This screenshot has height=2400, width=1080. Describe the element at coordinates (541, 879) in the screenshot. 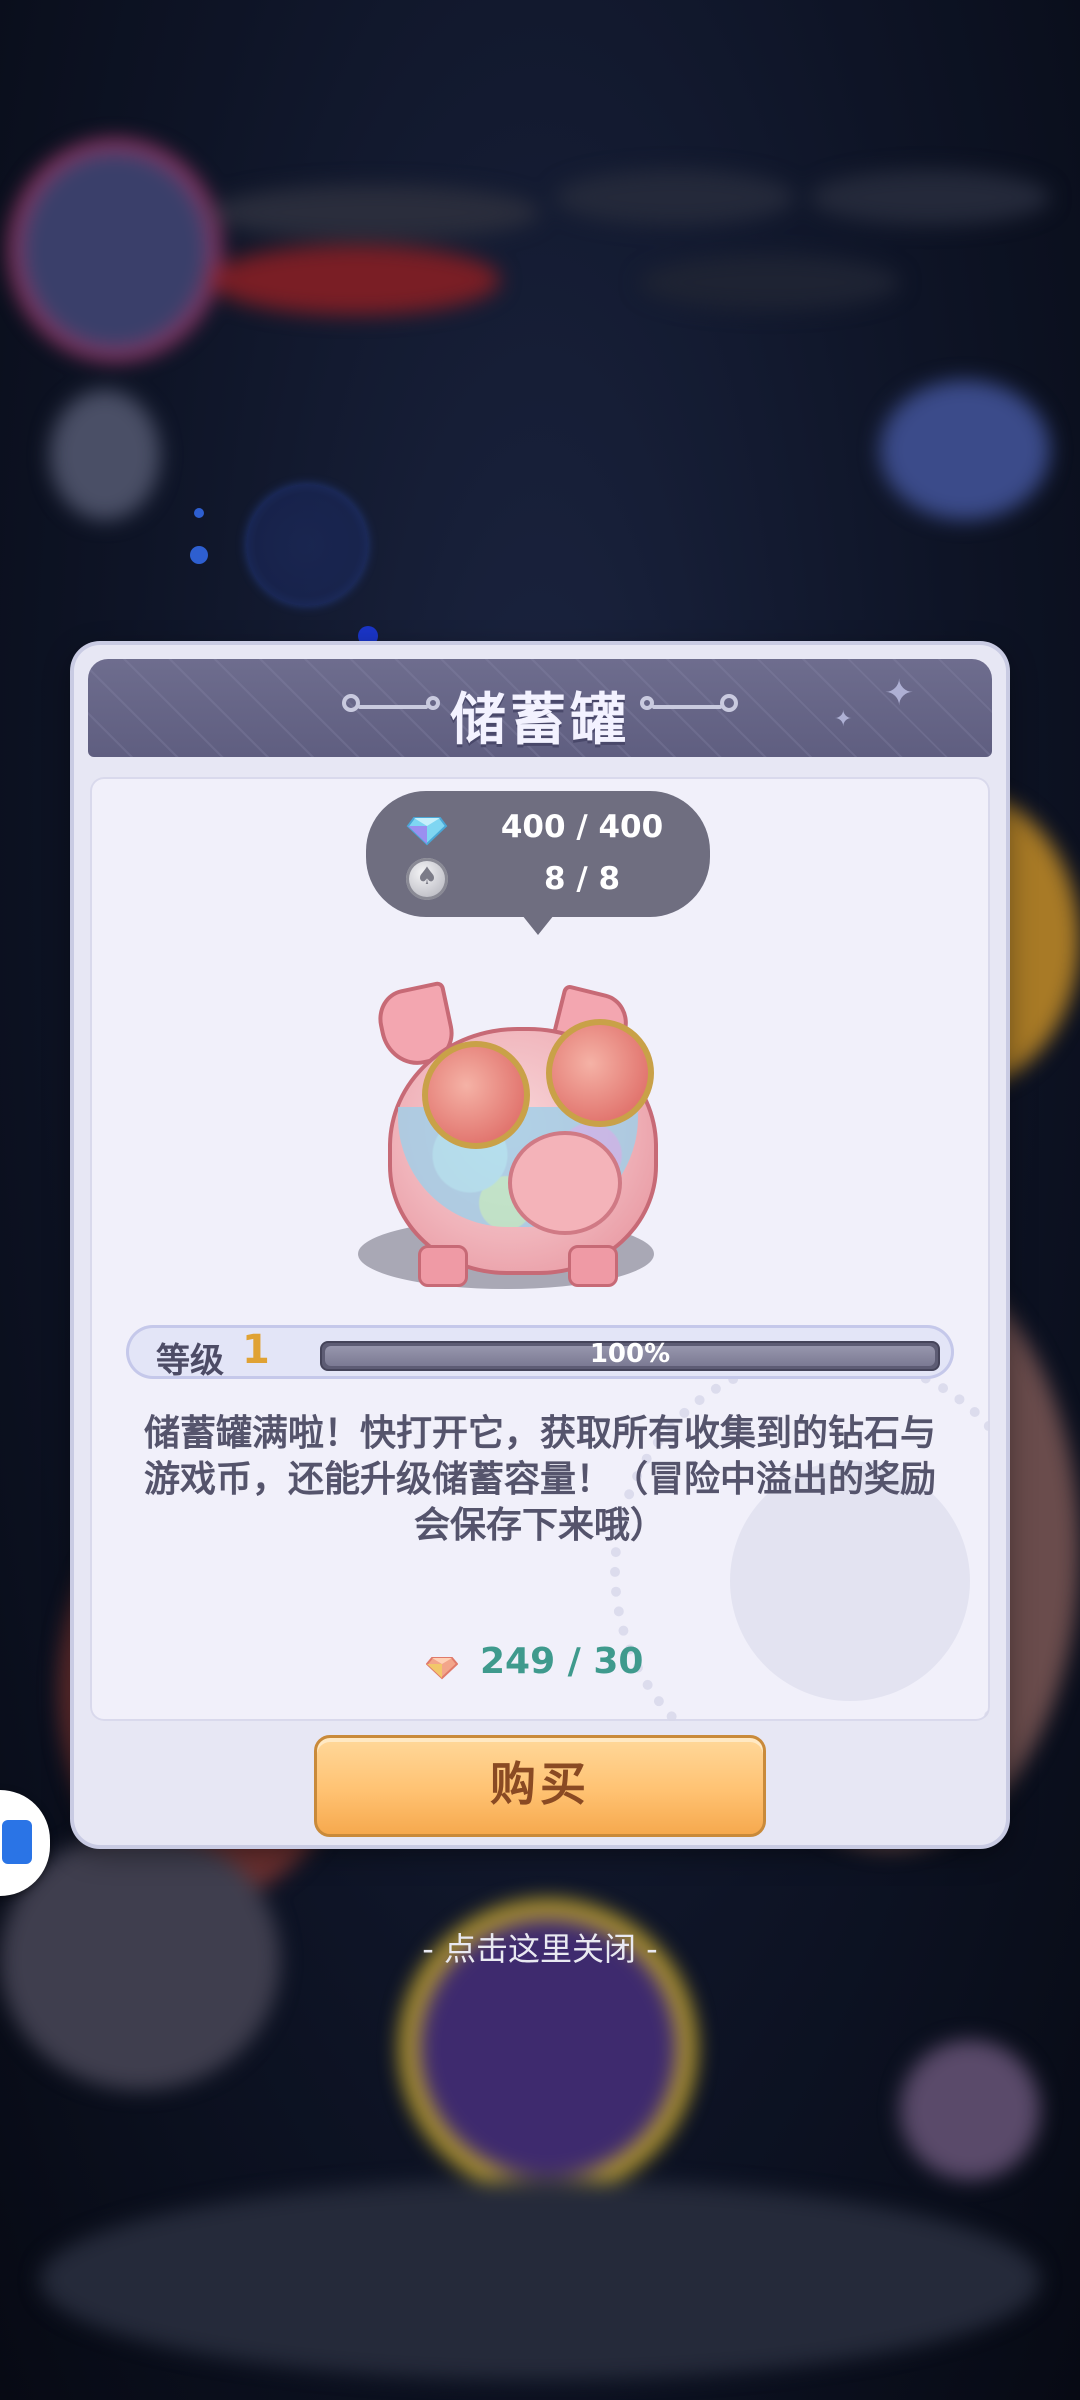

I see `coin-row: ♠ 8 / 8` at that location.